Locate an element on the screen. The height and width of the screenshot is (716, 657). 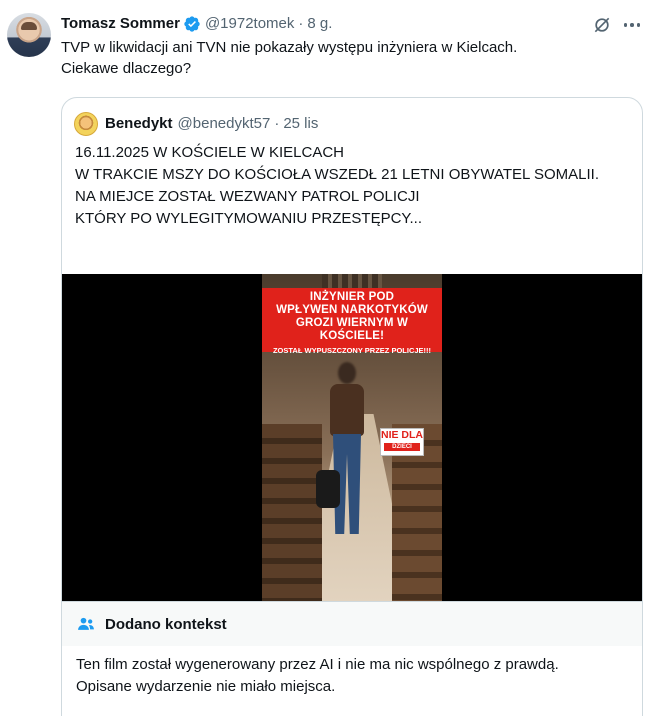
people-icon is located at coordinates (86, 623).